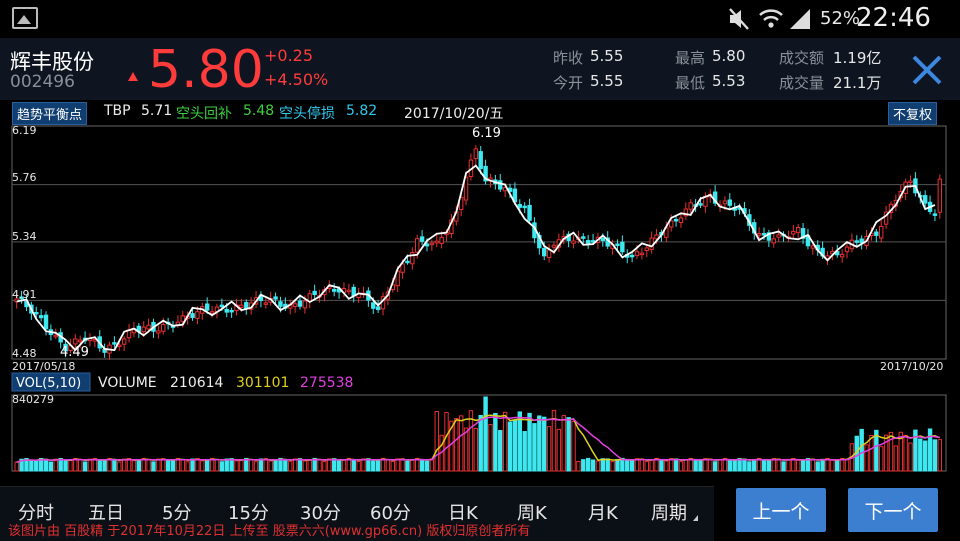 The width and height of the screenshot is (960, 541). What do you see at coordinates (127, 383) in the screenshot?
I see `volume-label: VOLUME` at bounding box center [127, 383].